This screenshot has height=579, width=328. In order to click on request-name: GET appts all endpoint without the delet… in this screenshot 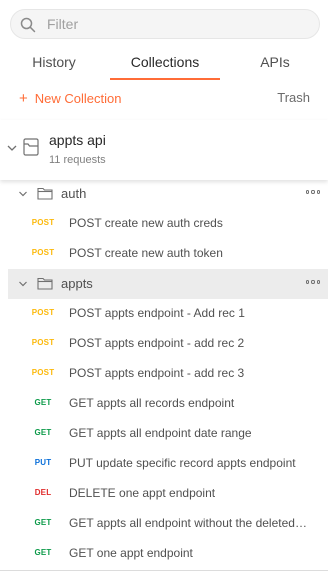, I will do `click(189, 523)`.